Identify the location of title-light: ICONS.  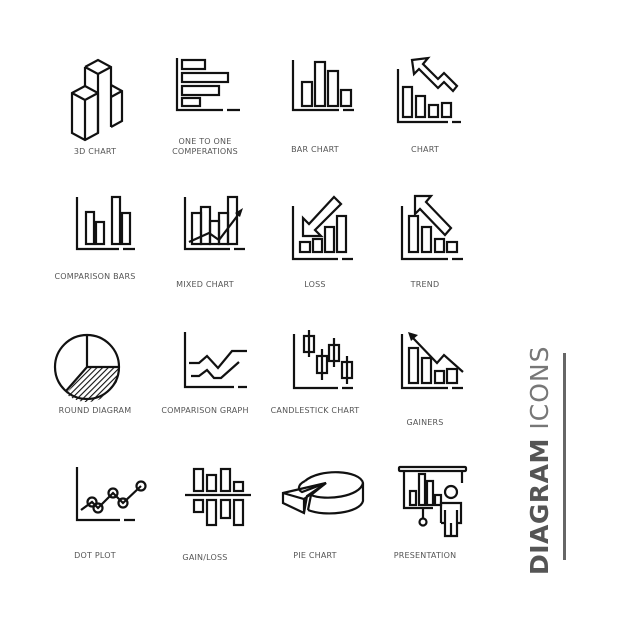
(539, 387).